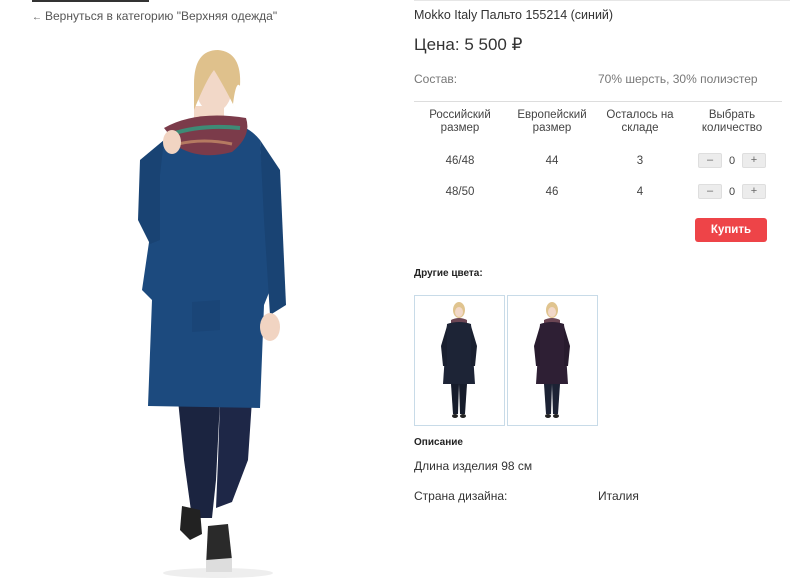 The width and height of the screenshot is (790, 585). I want to click on color-thumbnail-navy, so click(459, 360).